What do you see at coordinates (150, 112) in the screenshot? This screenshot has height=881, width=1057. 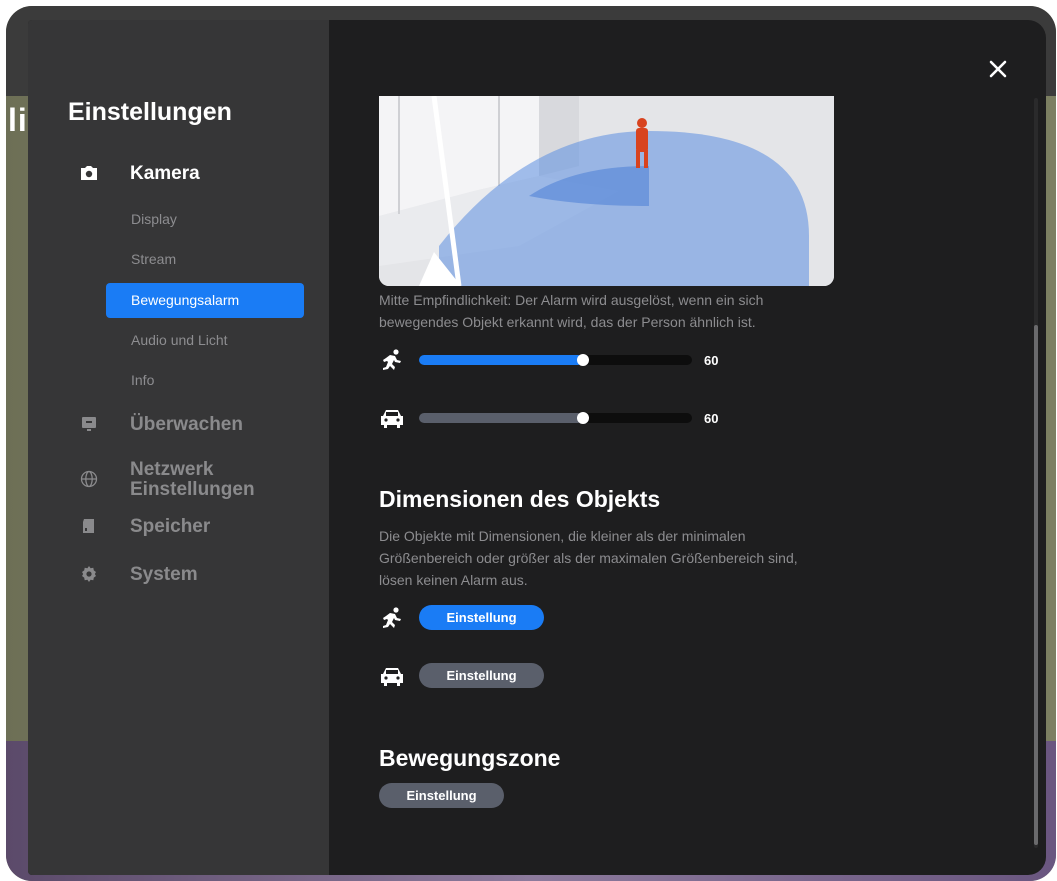 I see `sidebar-title: Einstellungen` at bounding box center [150, 112].